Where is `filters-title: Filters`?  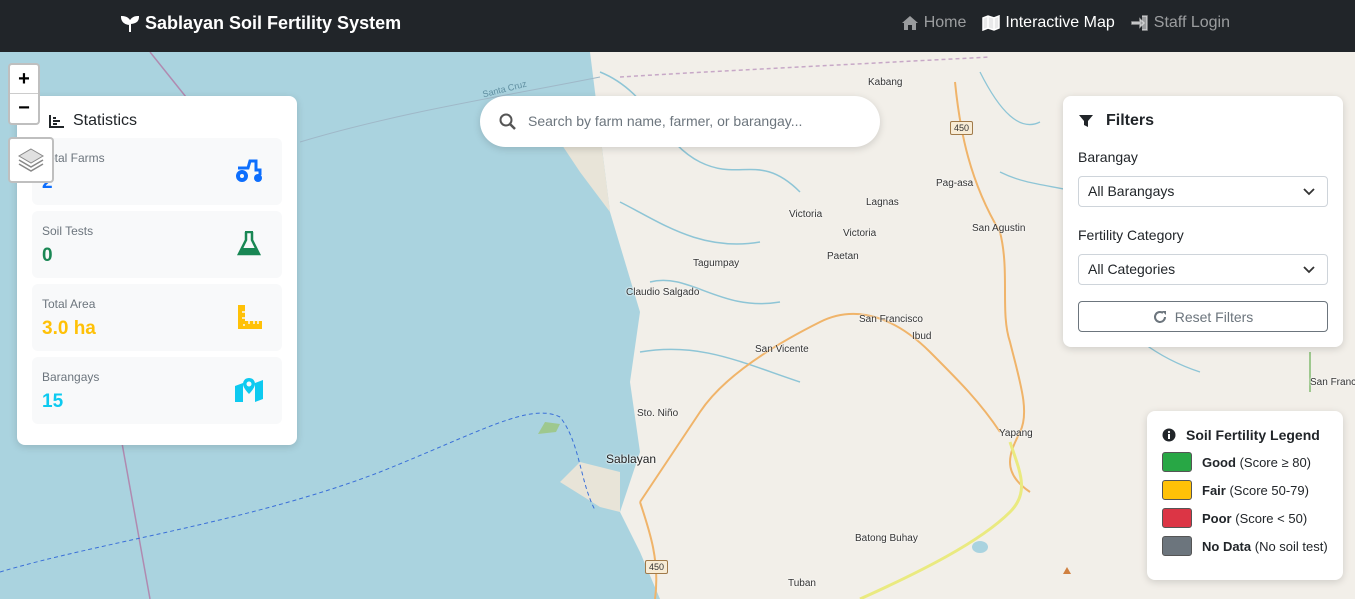
filters-title: Filters is located at coordinates (1116, 121).